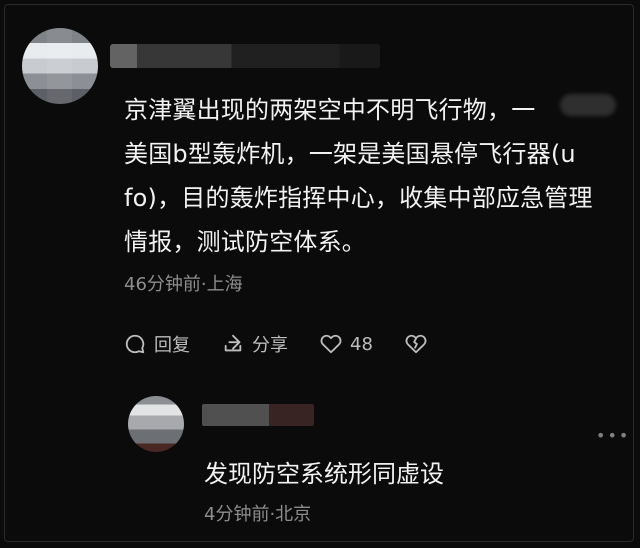 Image resolution: width=640 pixels, height=548 pixels. Describe the element at coordinates (245, 56) in the screenshot. I see `author-name-blurred` at that location.